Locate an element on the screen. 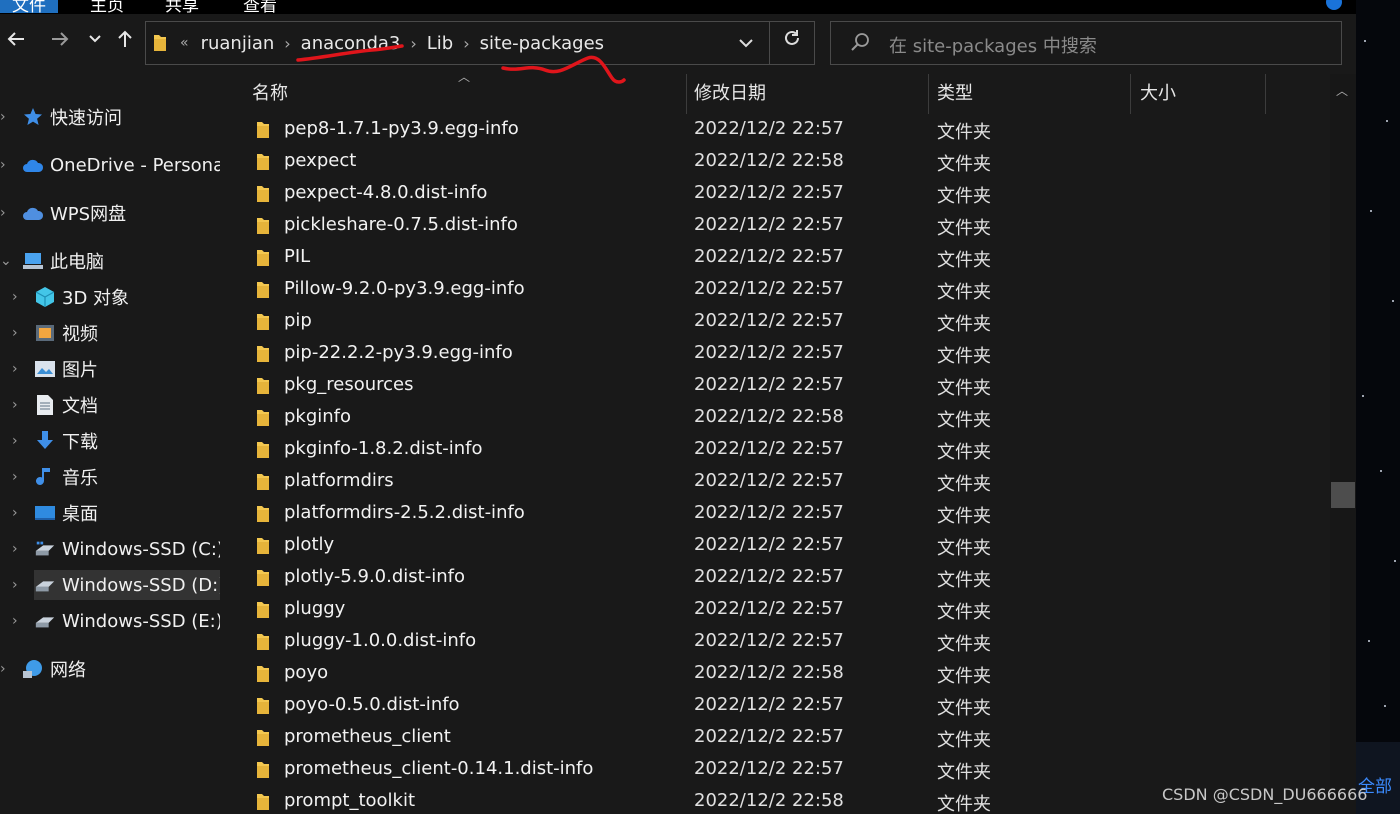  breadcrumb-anaconda3: anaconda3 is located at coordinates (351, 43).